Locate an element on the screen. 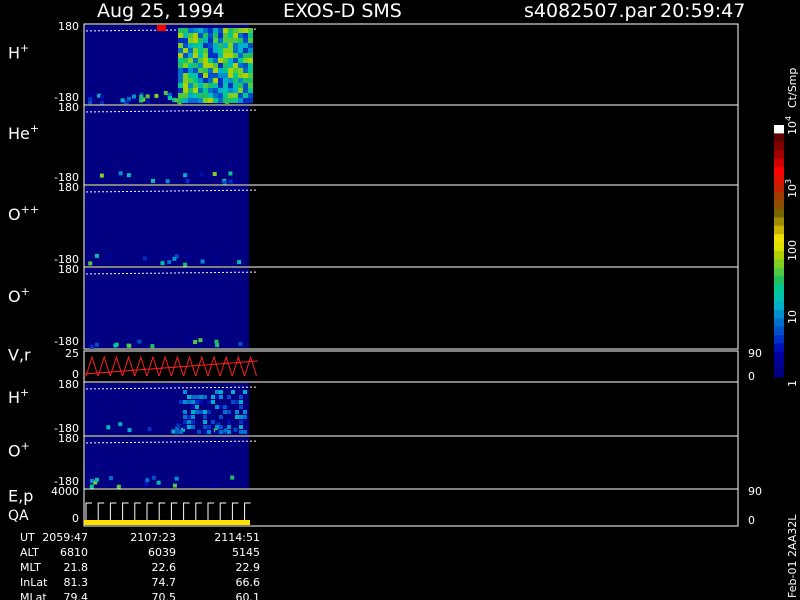 Image resolution: width=800 pixels, height=600 pixels. panel-label-superscript: + is located at coordinates (25, 291).